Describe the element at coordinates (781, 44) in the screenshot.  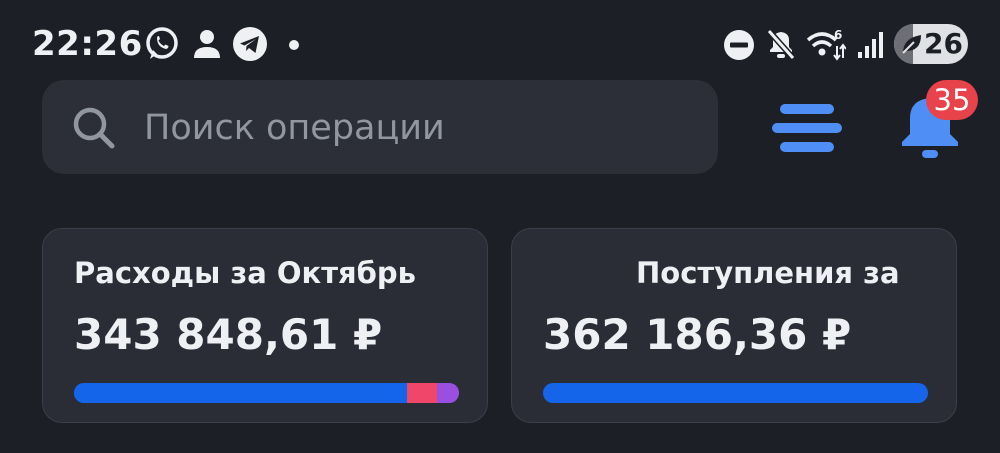
I see `muted-icon` at that location.